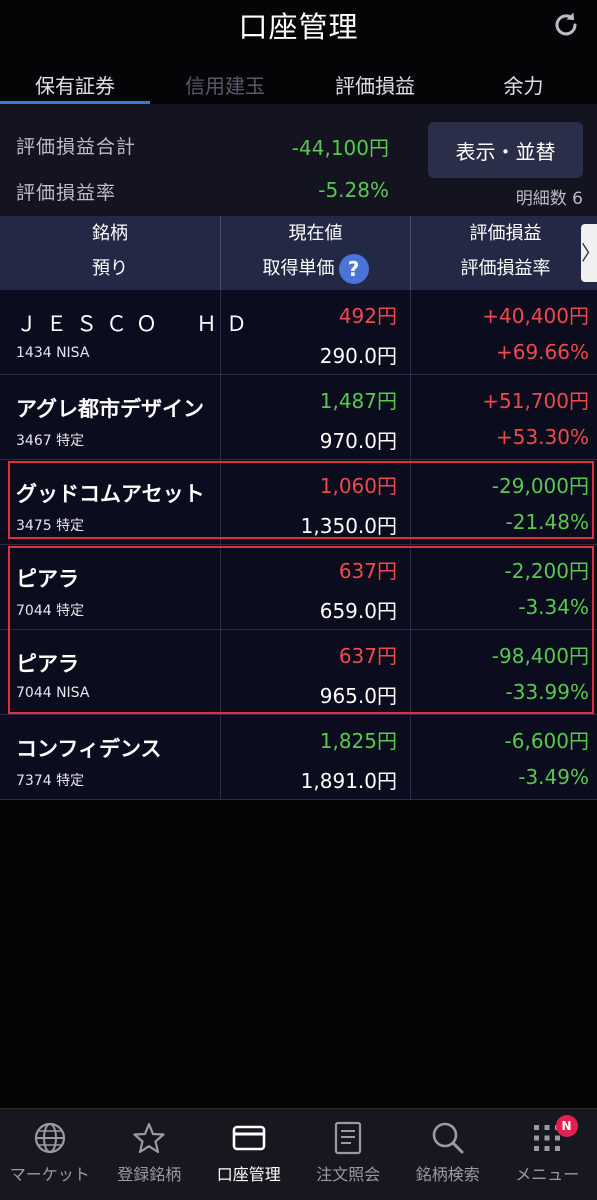 Image resolution: width=597 pixels, height=1200 pixels. I want to click on profit-loss-rate: -3.49%, so click(553, 777).